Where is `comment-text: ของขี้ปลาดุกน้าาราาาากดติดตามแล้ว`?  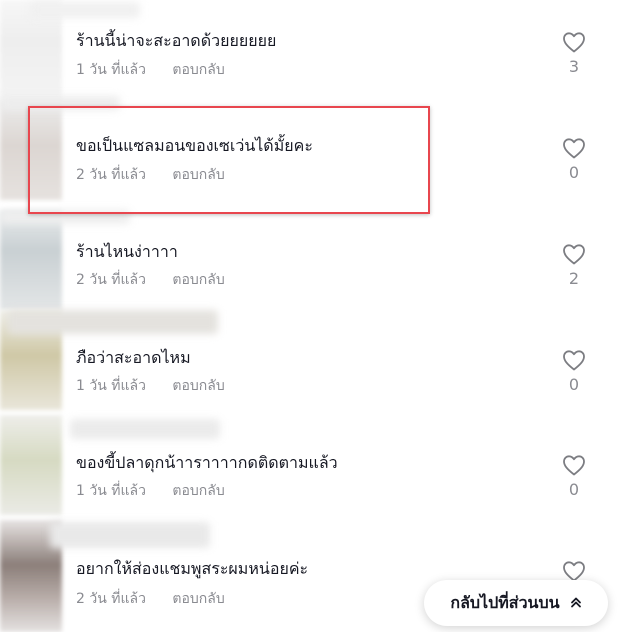
comment-text: ของขี้ปลาดุกน้าาราาาากดติดตามแล้ว is located at coordinates (207, 462).